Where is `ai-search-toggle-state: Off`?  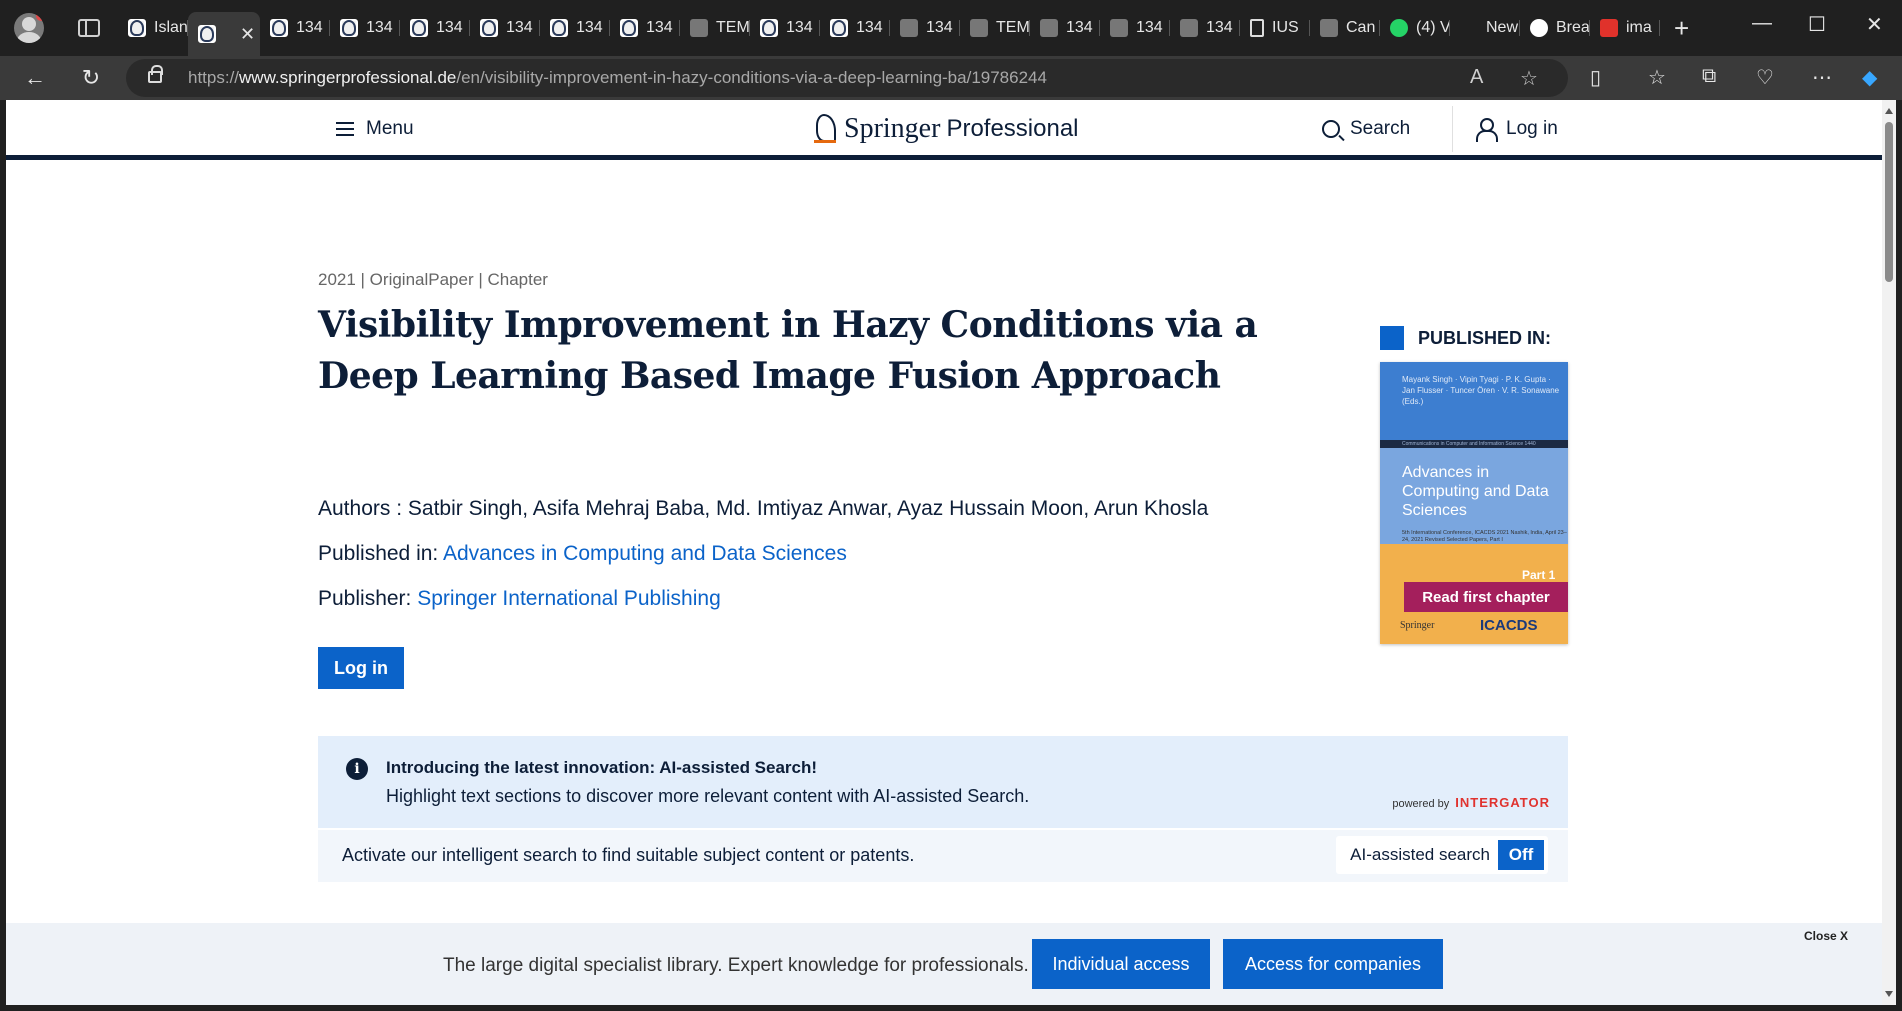 ai-search-toggle-state: Off is located at coordinates (1521, 855).